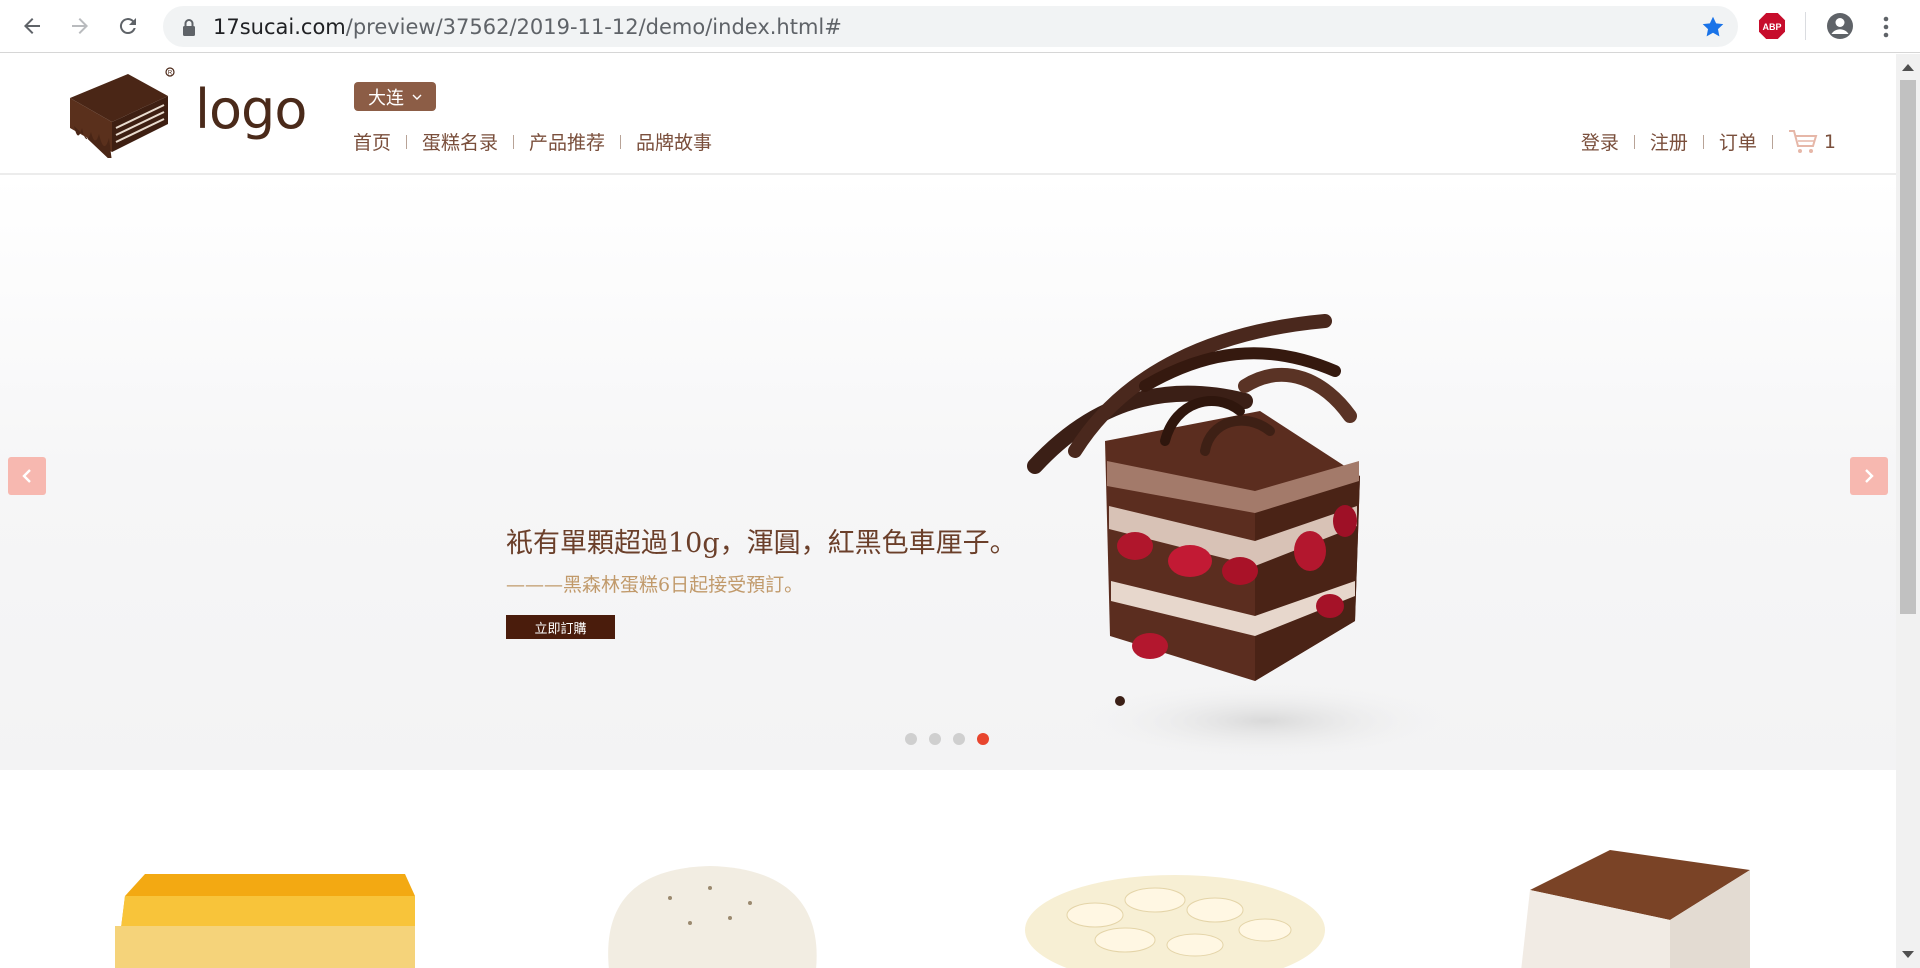 Image resolution: width=1920 pixels, height=968 pixels. Describe the element at coordinates (372, 141) in the screenshot. I see `nav-home: 首页` at that location.